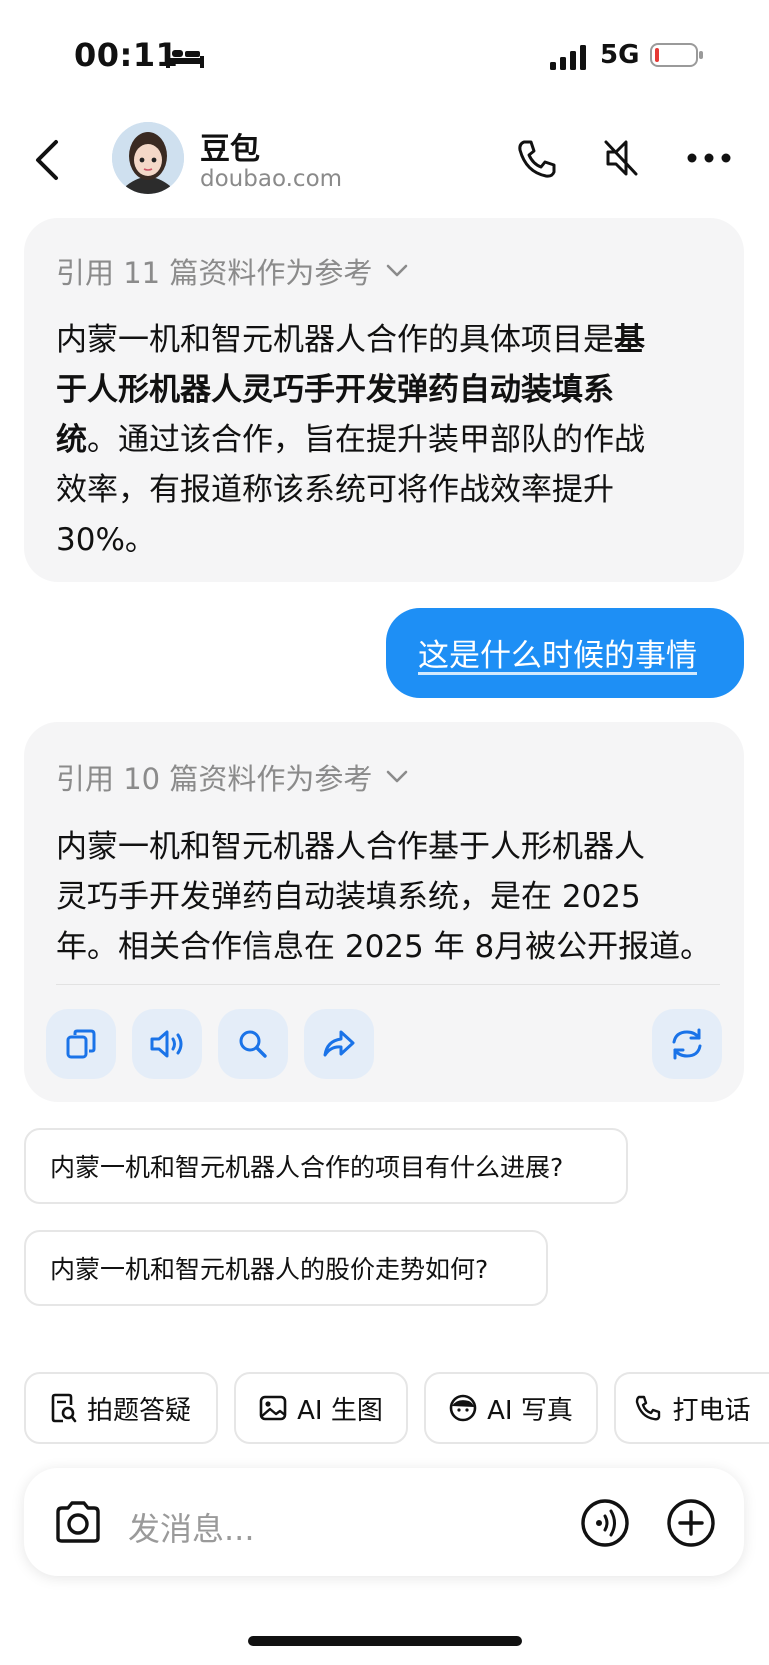  What do you see at coordinates (676, 55) in the screenshot?
I see `battery-icon` at bounding box center [676, 55].